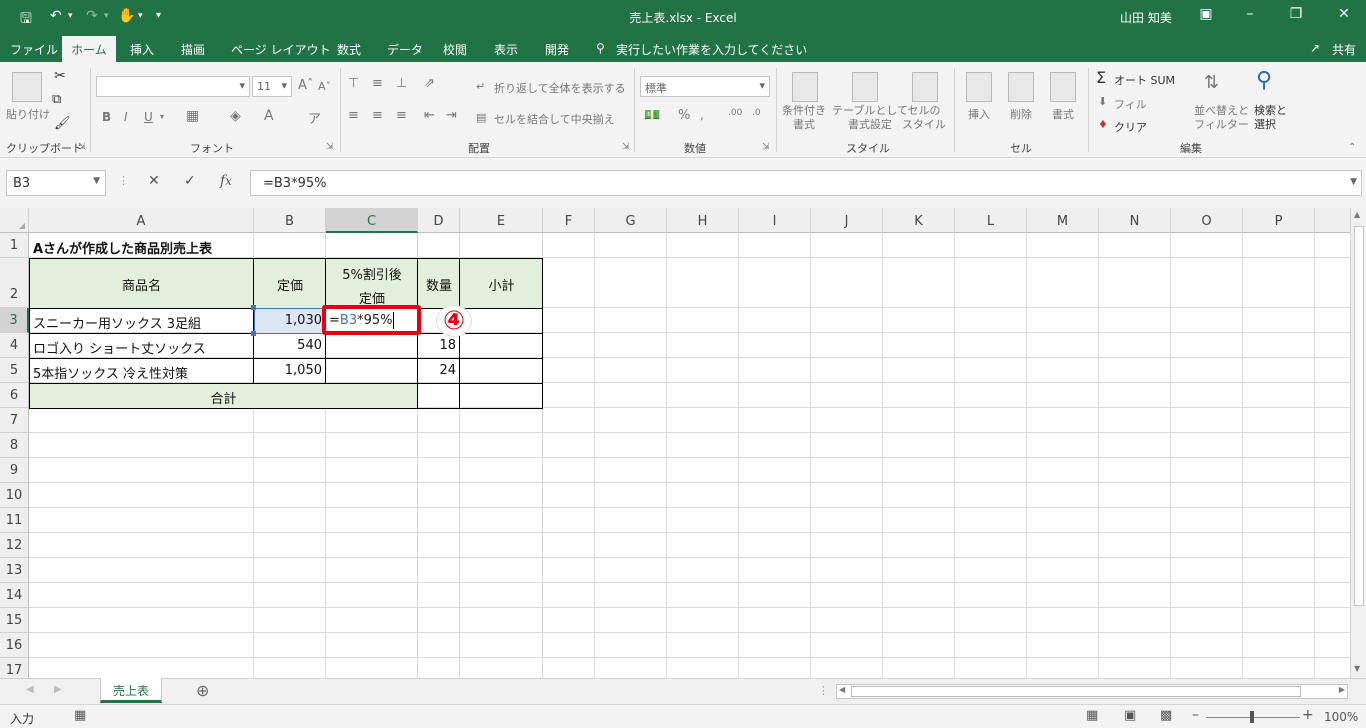  What do you see at coordinates (142, 49) in the screenshot?
I see `tab-insert: 挿入` at bounding box center [142, 49].